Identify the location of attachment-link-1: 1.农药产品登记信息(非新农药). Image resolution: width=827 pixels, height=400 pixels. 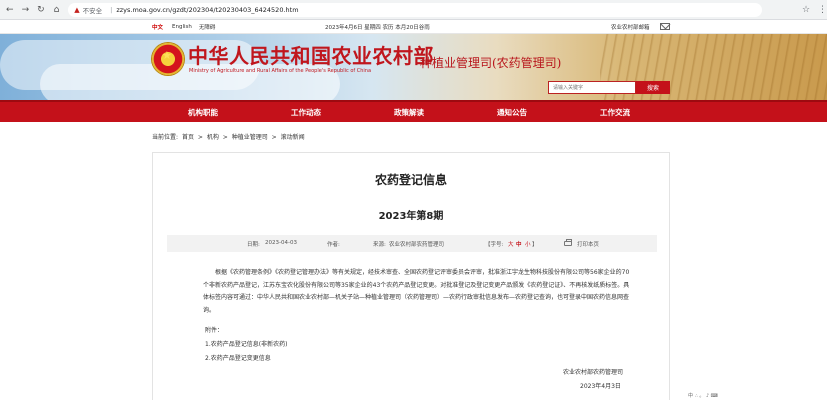
(246, 343).